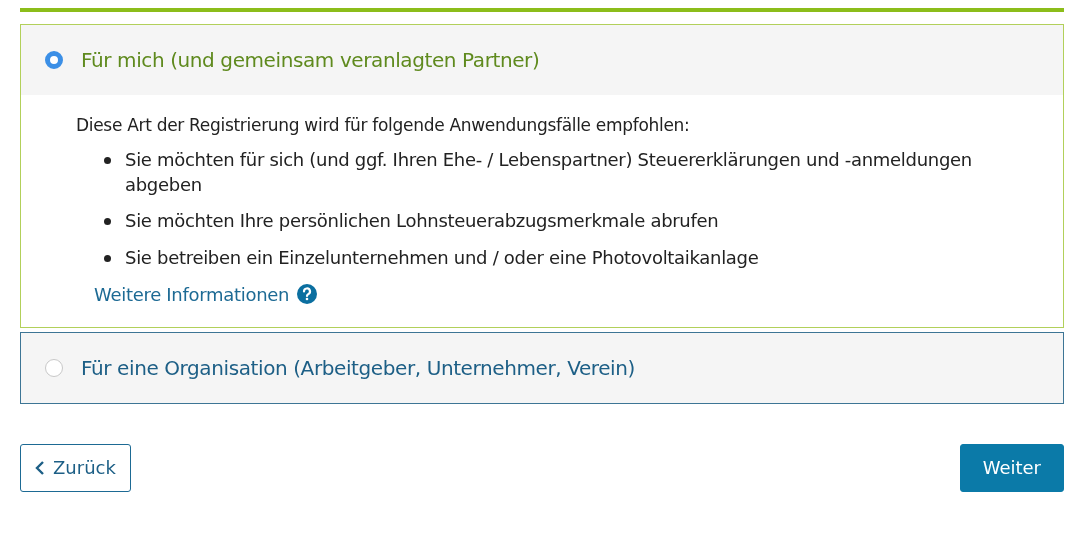  Describe the element at coordinates (1011, 467) in the screenshot. I see `next-button: Weiter` at that location.